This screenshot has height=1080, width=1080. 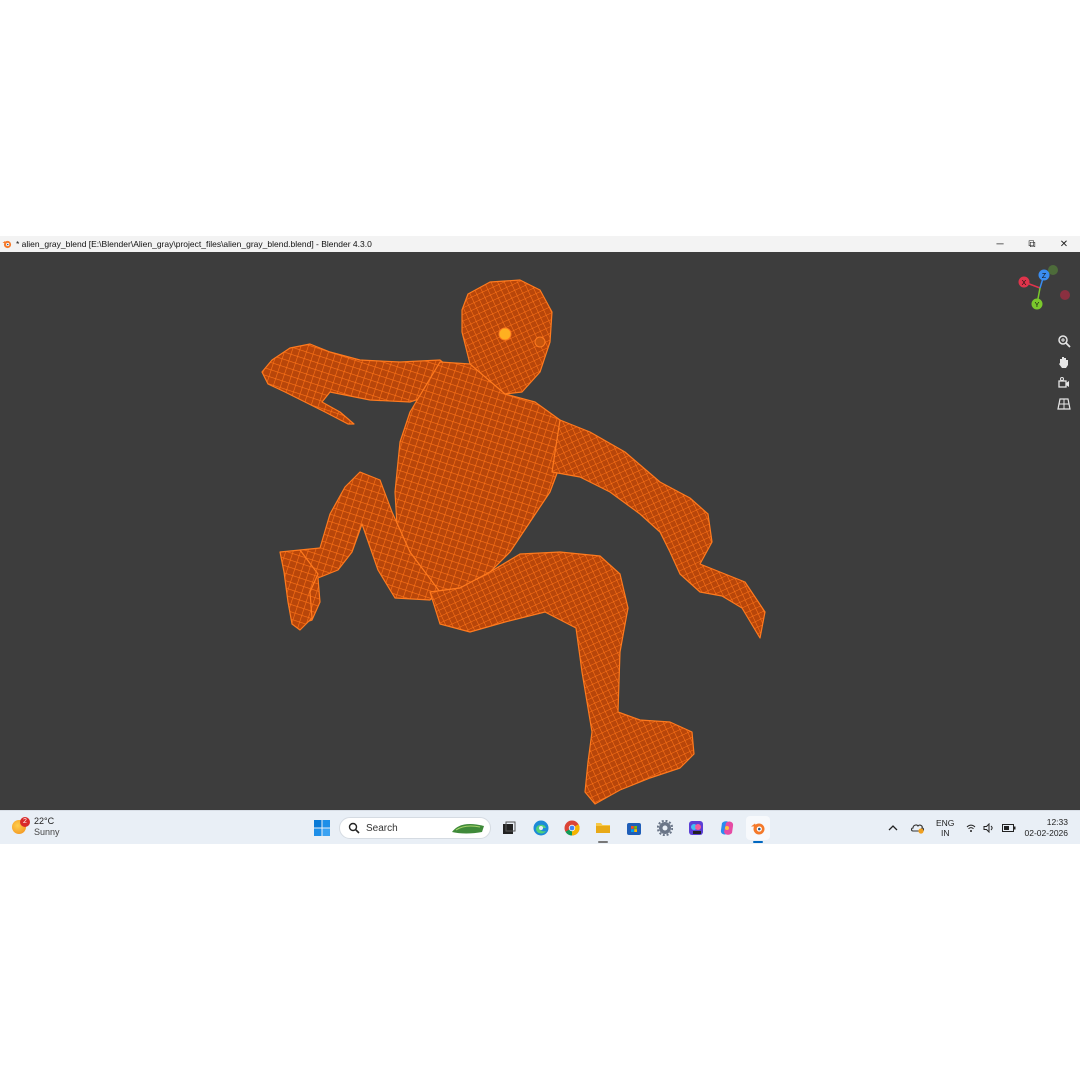 What do you see at coordinates (1000, 244) in the screenshot?
I see `minimize-button: ─` at bounding box center [1000, 244].